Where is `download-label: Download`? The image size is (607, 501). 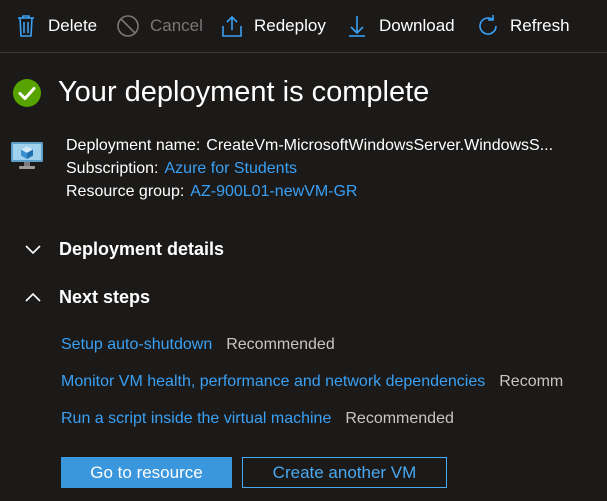
download-label: Download is located at coordinates (417, 25).